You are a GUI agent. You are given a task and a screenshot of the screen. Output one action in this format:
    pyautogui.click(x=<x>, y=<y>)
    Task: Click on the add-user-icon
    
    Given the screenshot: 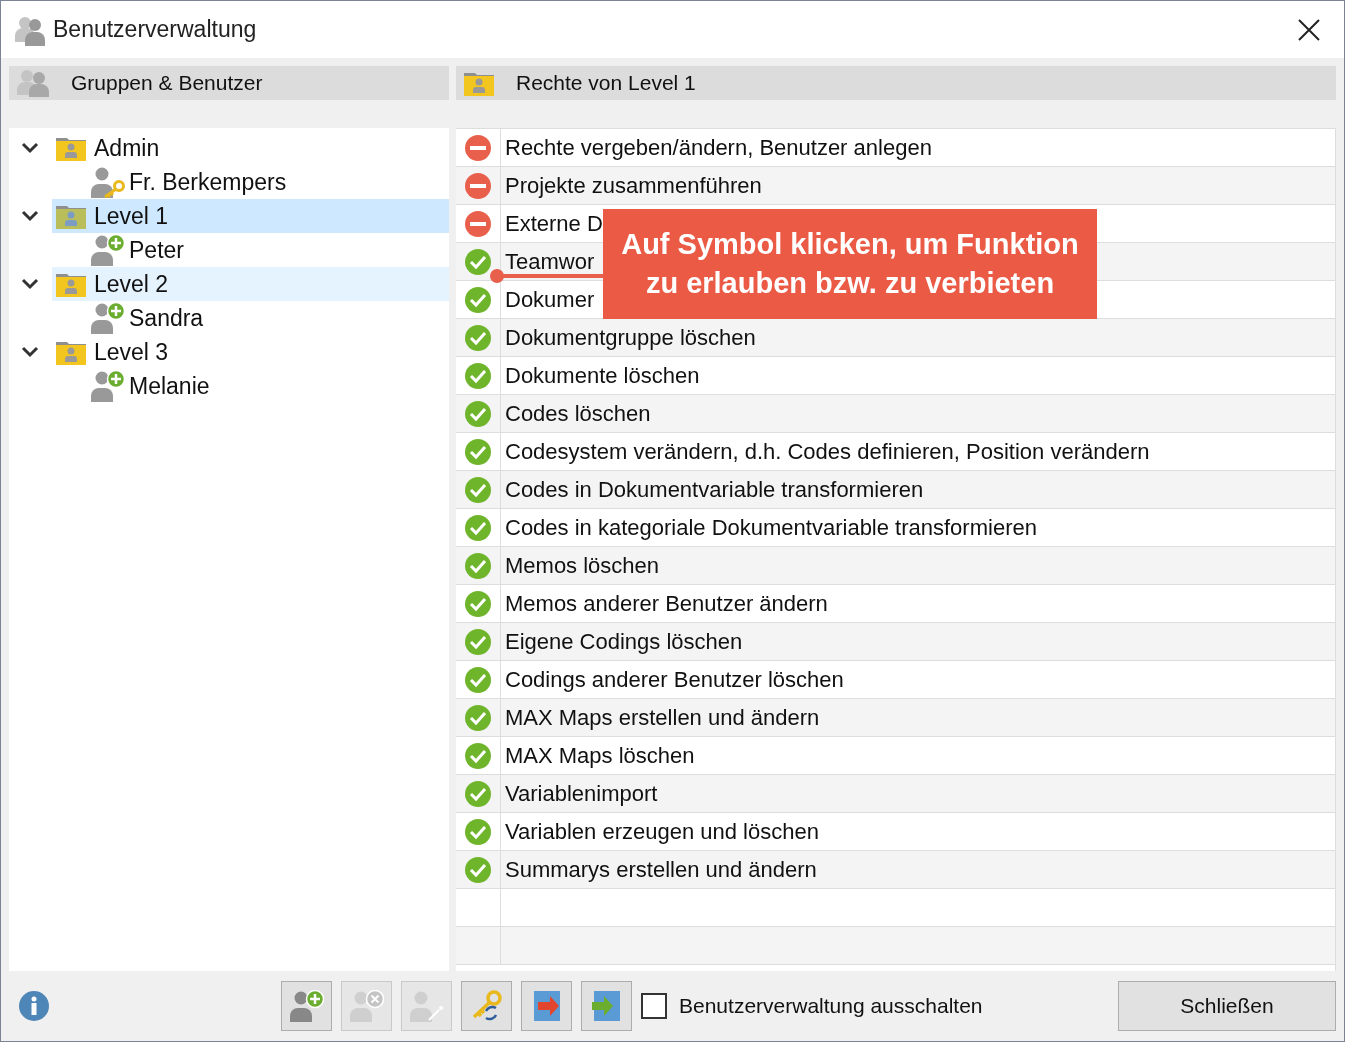 What is the action you would take?
    pyautogui.click(x=306, y=1006)
    